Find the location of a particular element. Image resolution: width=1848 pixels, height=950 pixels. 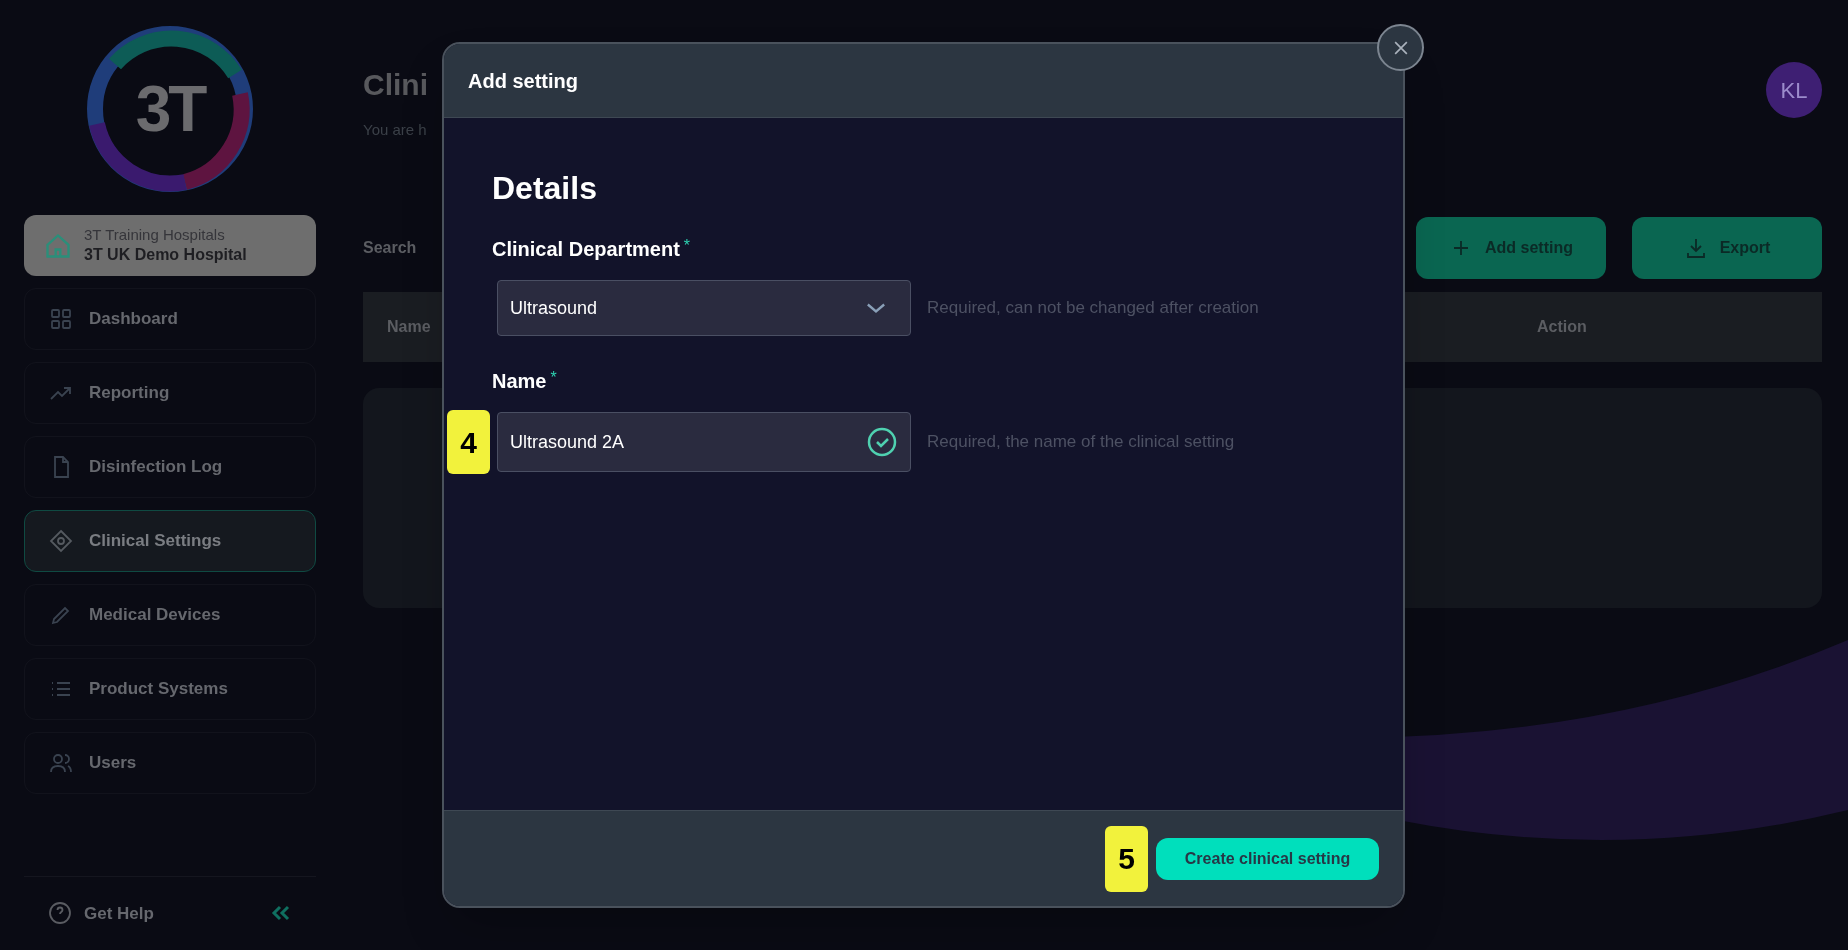

add-button: Add setting is located at coordinates (1511, 248).